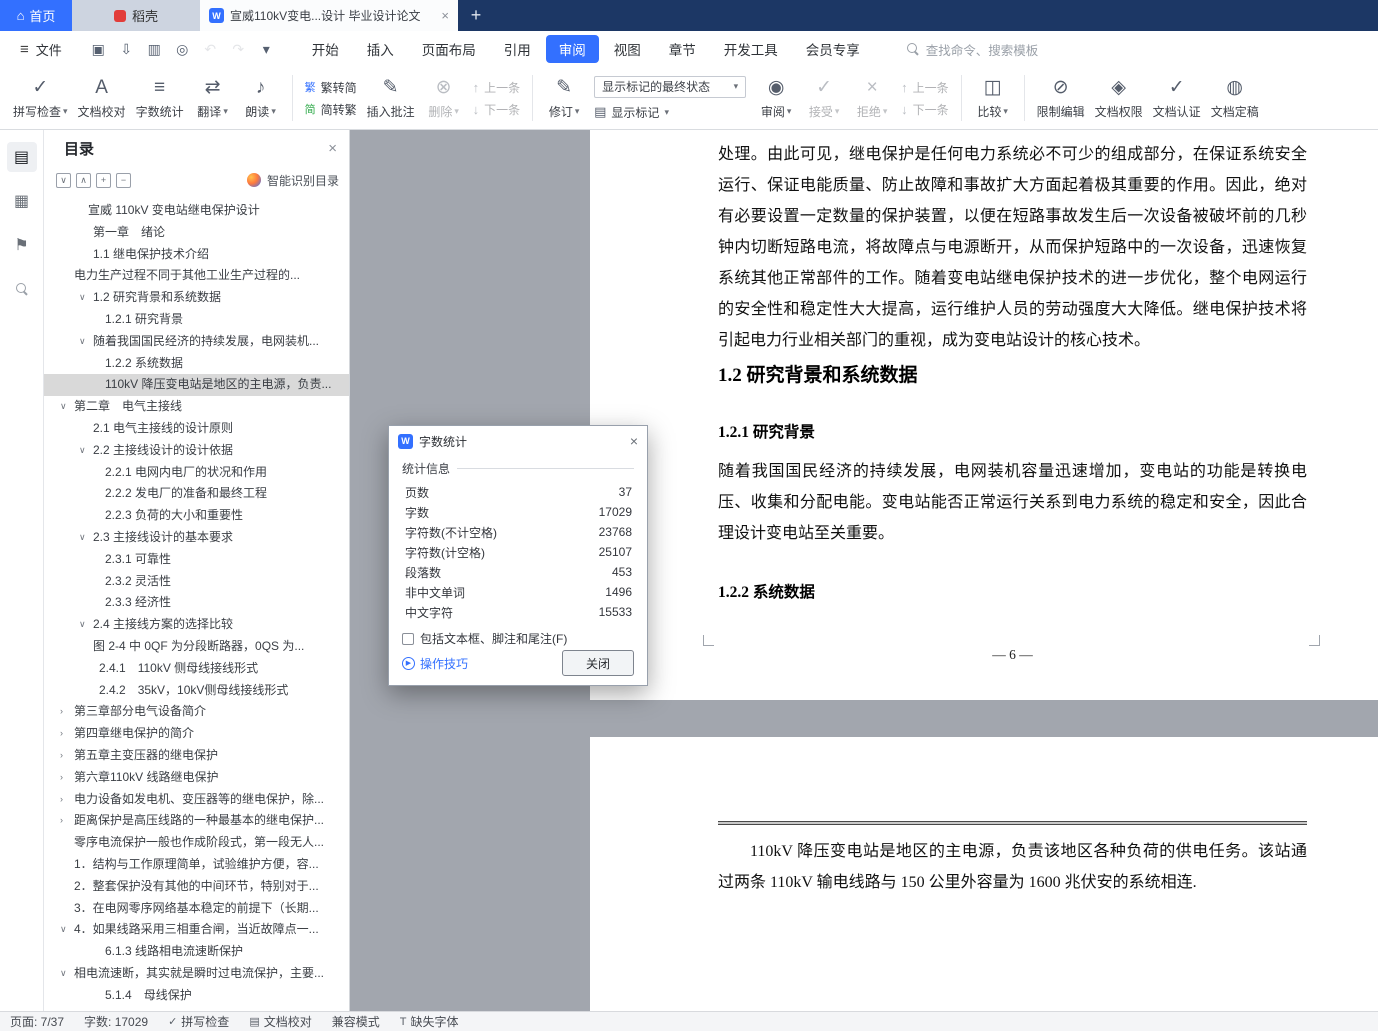 The height and width of the screenshot is (1031, 1378). Describe the element at coordinates (598, 663) in the screenshot. I see `close-button: 关闭` at that location.